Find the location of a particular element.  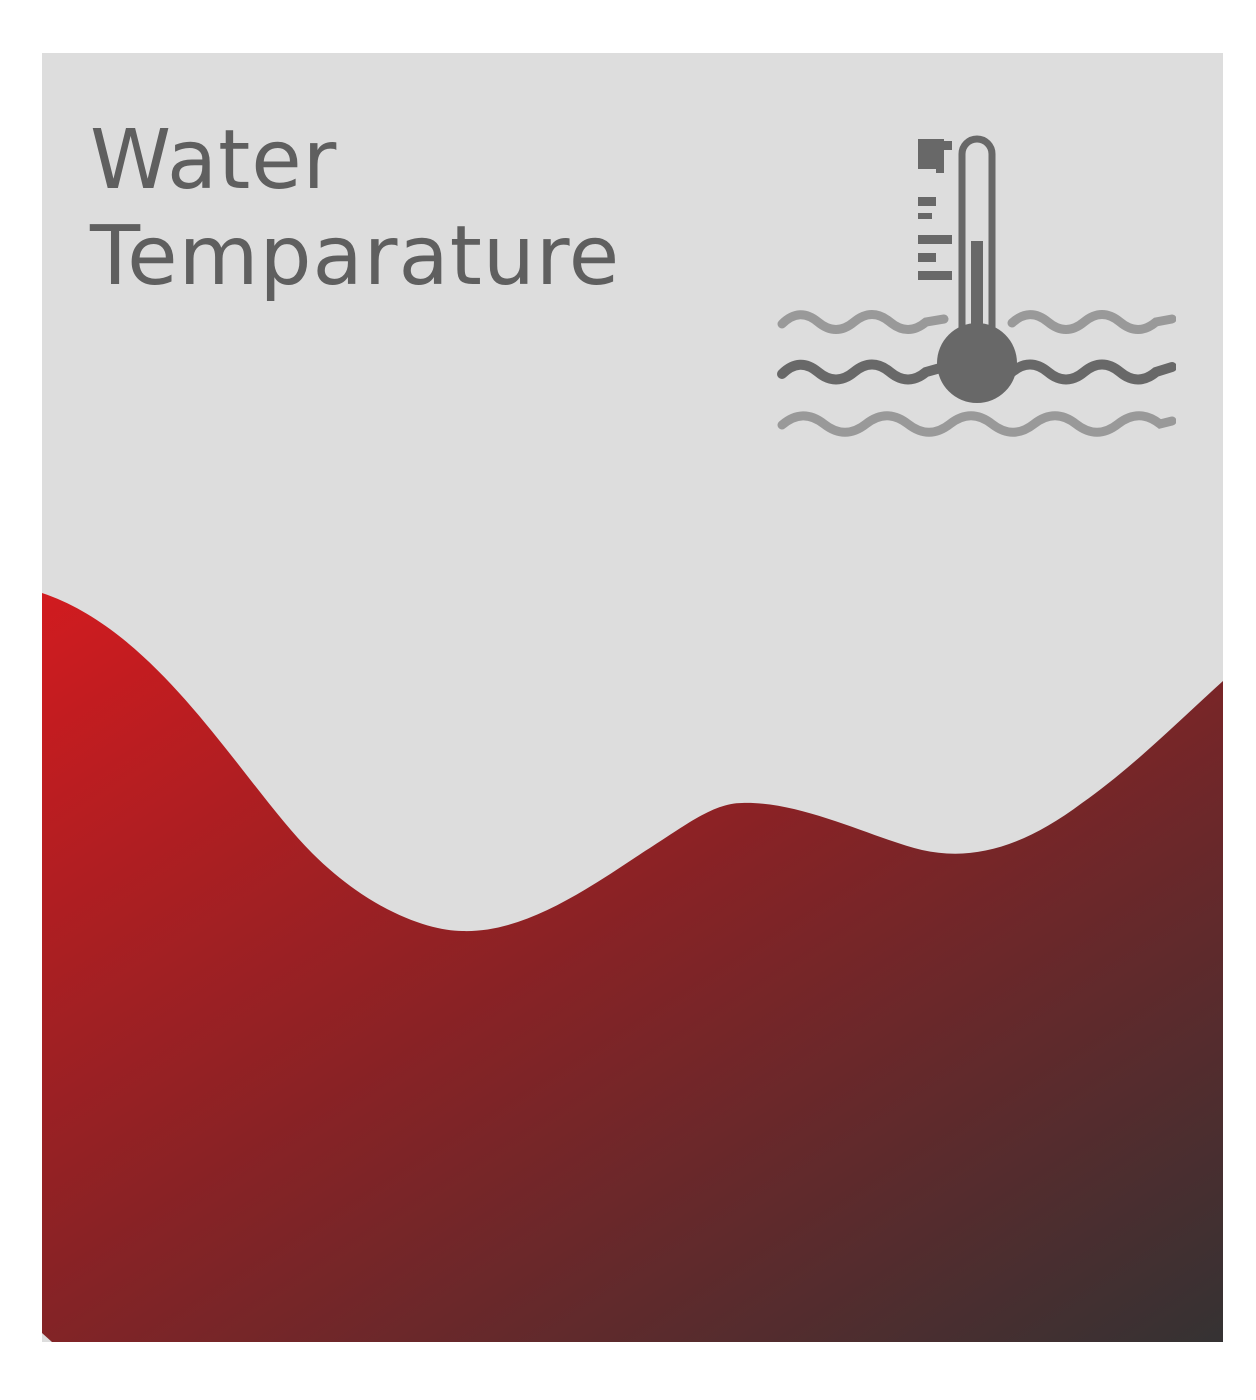

page-title: Water Temparature is located at coordinates (355, 209).